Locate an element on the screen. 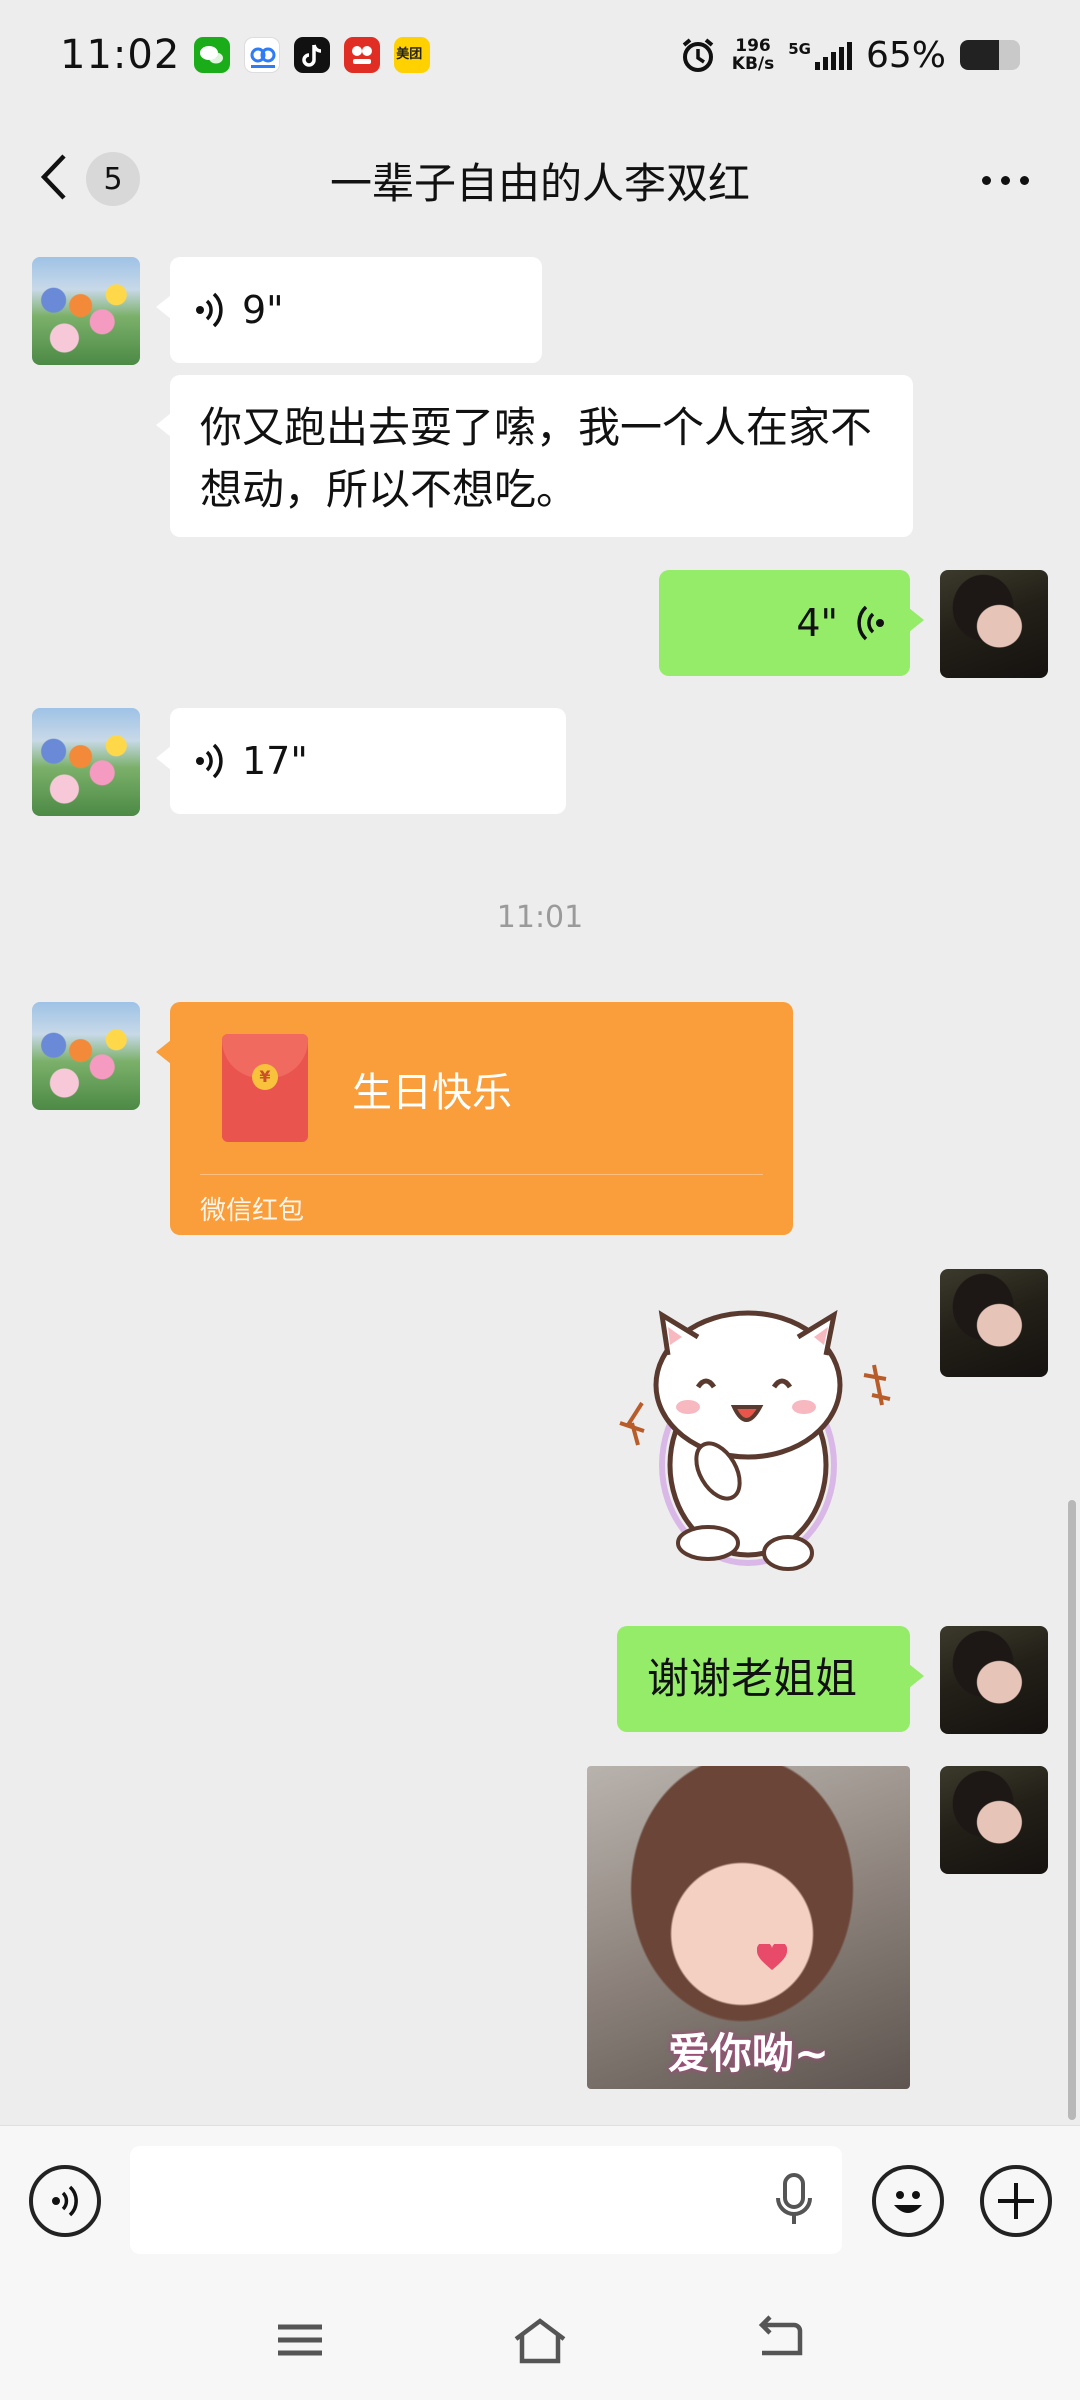 The width and height of the screenshot is (1080, 2400). voice-input-button is located at coordinates (65, 2201).